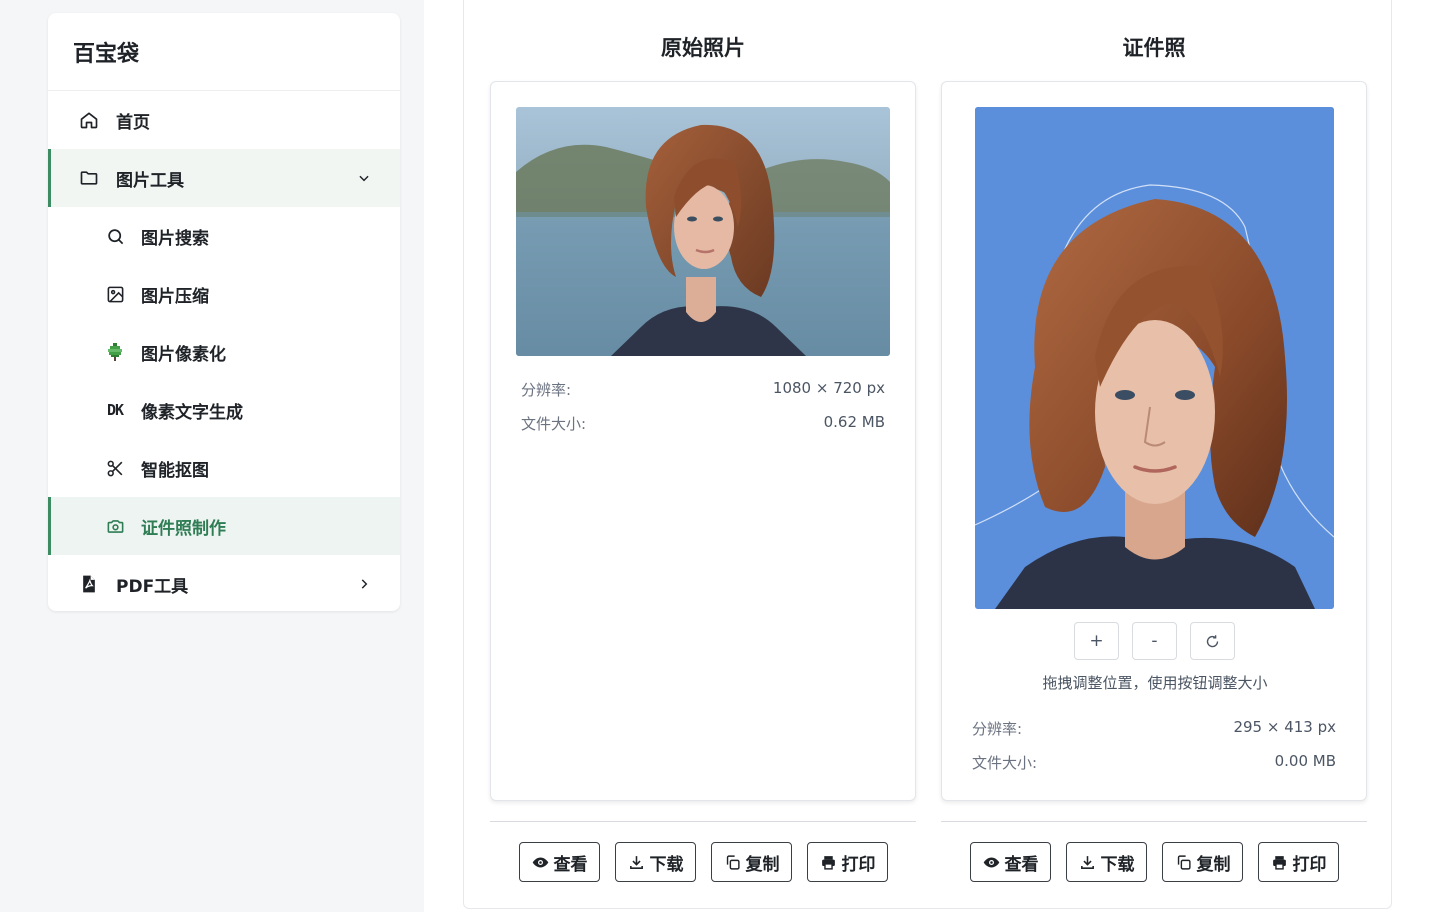 This screenshot has height=912, width=1440. Describe the element at coordinates (1096, 641) in the screenshot. I see `zoom-in-button: +` at that location.